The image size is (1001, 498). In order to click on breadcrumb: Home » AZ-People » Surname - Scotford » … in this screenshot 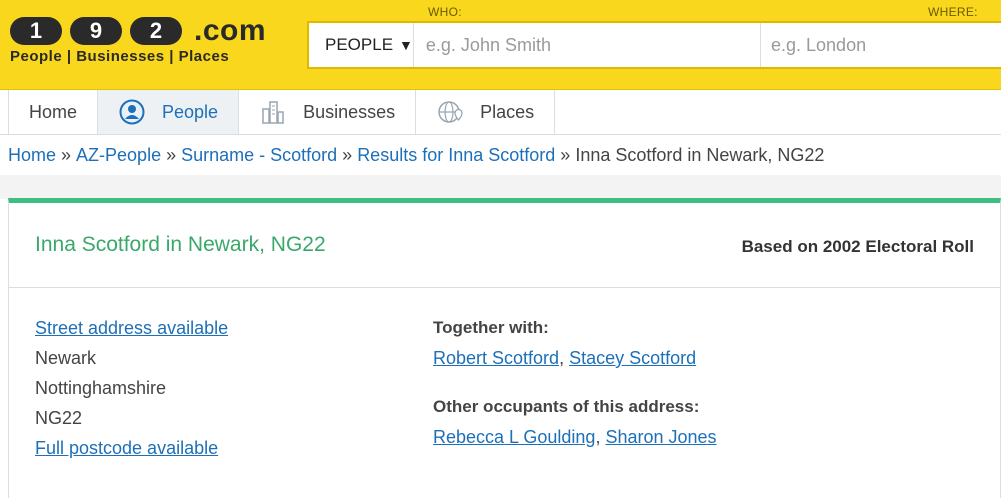, I will do `click(500, 155)`.